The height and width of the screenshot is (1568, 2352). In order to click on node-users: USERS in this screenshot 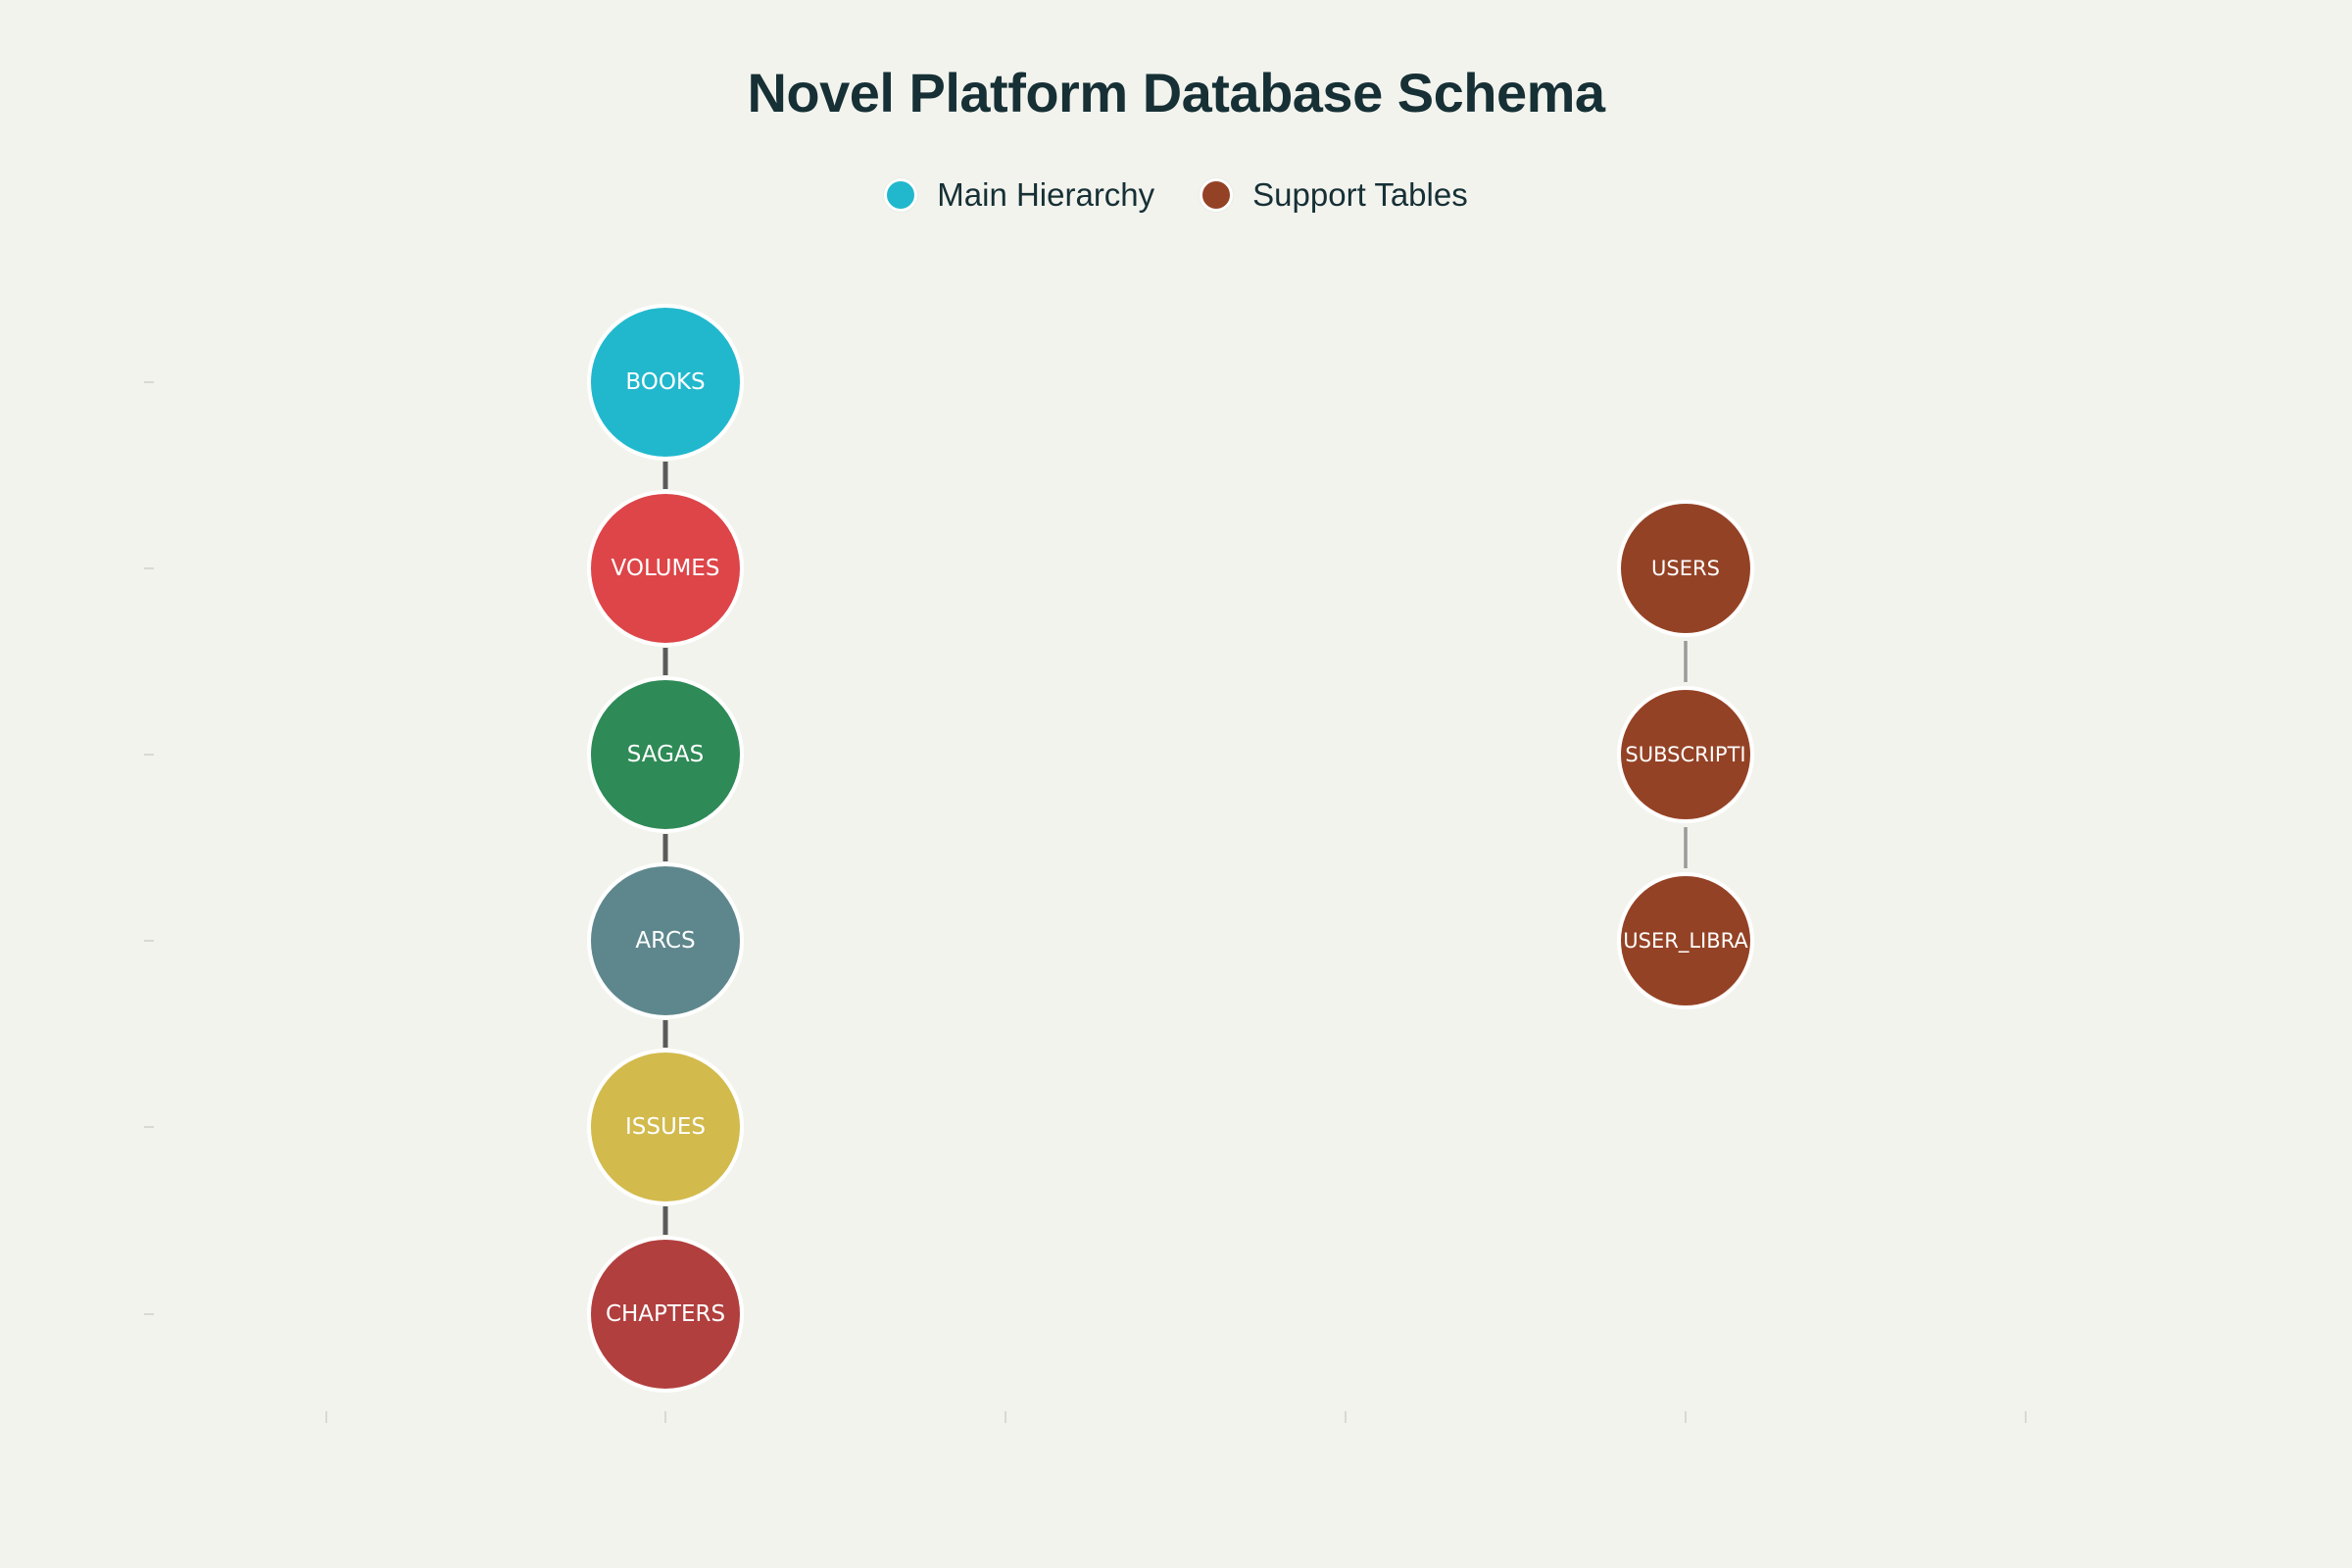, I will do `click(1685, 568)`.